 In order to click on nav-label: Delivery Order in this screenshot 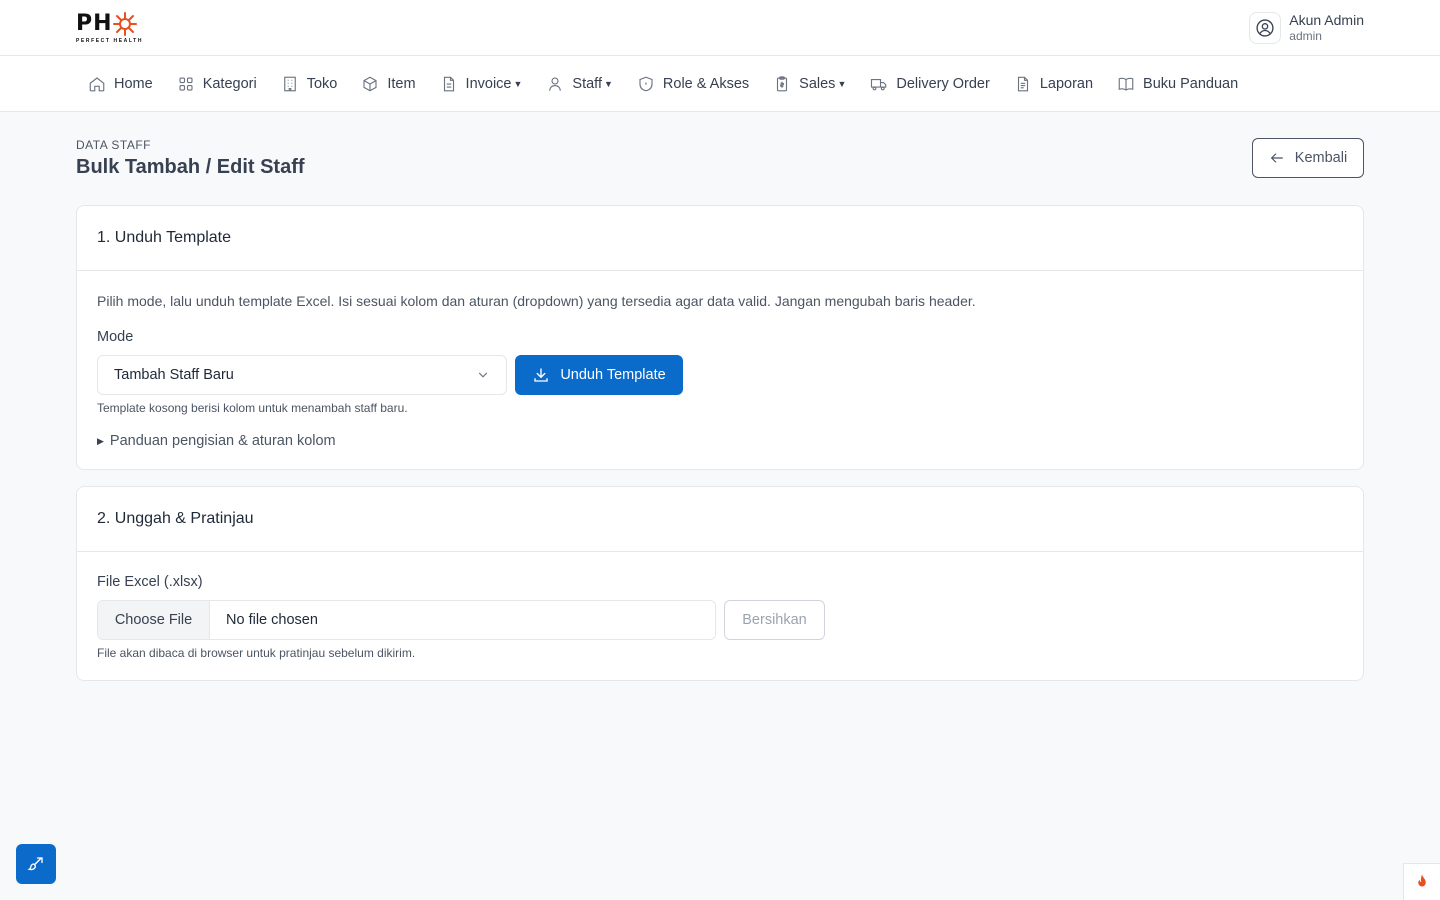, I will do `click(943, 83)`.